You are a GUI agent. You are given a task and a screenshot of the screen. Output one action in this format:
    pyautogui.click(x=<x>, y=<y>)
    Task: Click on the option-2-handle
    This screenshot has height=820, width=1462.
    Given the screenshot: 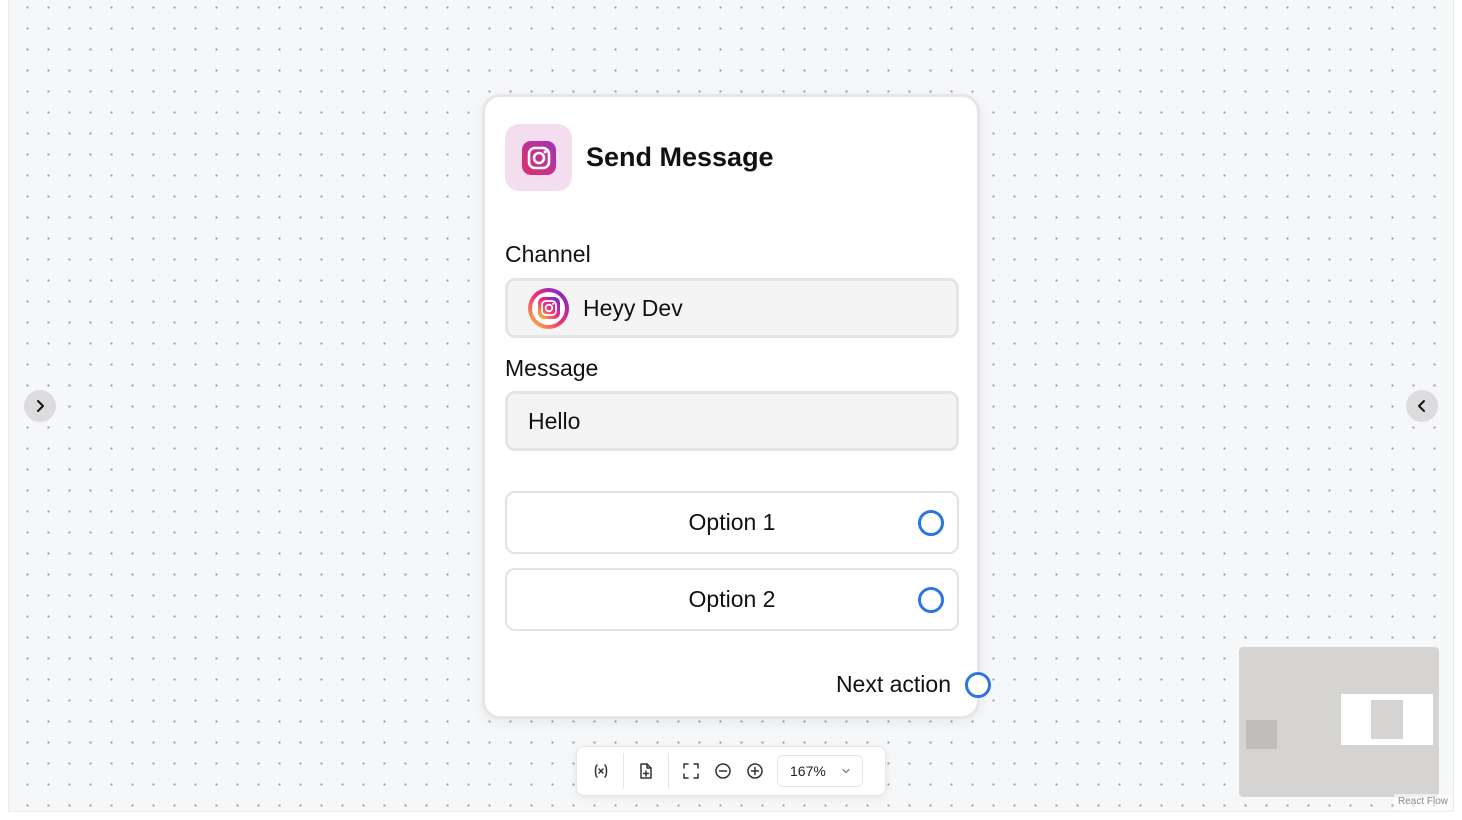 What is the action you would take?
    pyautogui.click(x=931, y=600)
    